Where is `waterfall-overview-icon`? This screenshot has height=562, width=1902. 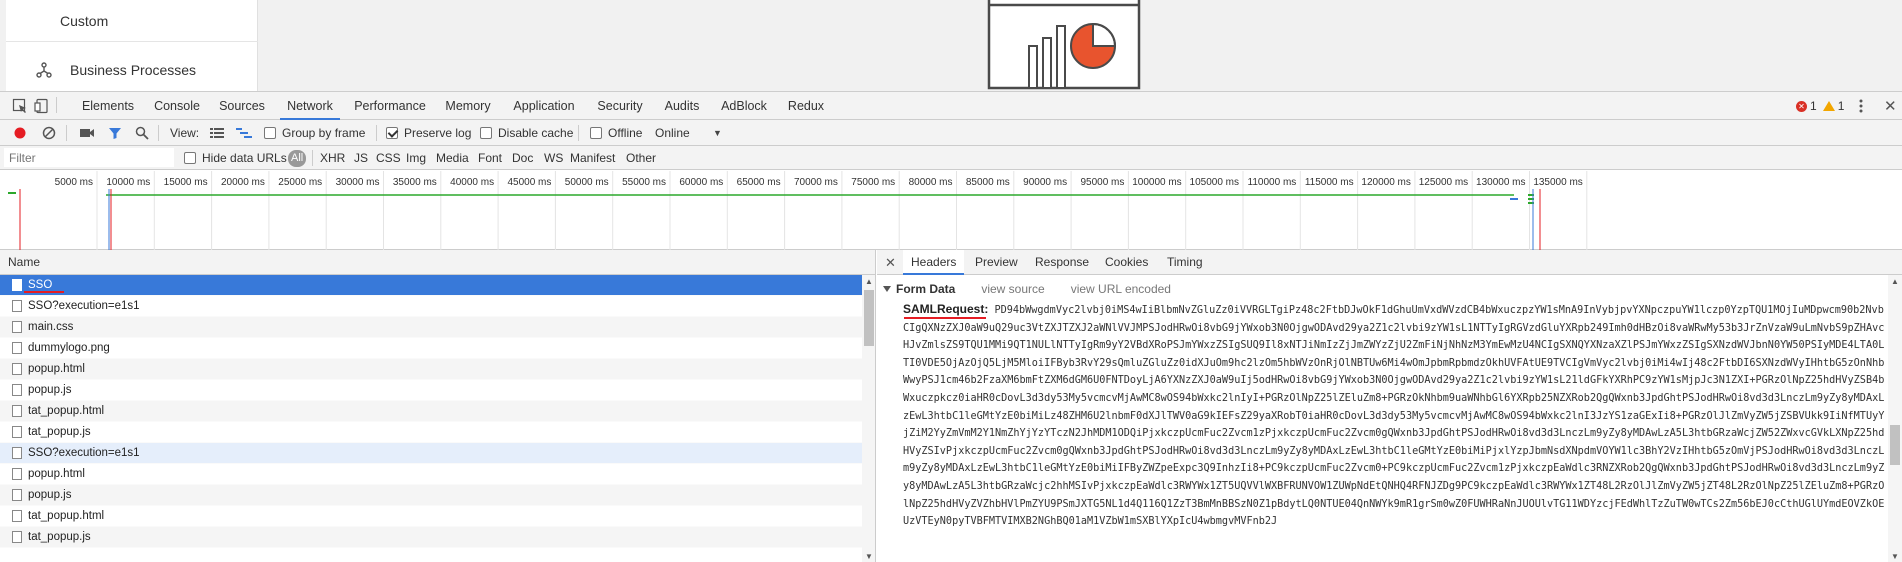
waterfall-overview-icon is located at coordinates (244, 133).